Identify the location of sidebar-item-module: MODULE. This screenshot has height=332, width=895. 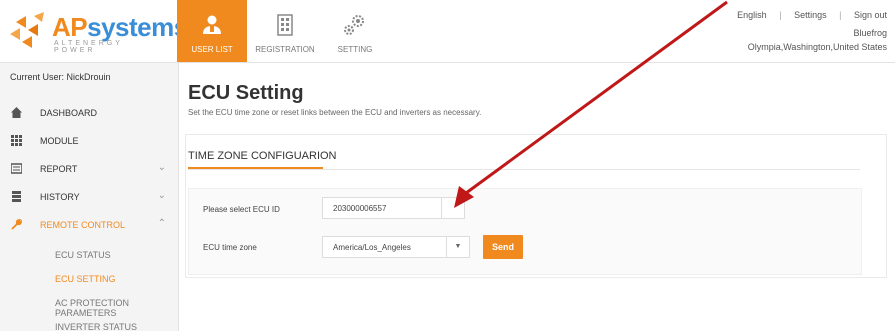
(89, 141).